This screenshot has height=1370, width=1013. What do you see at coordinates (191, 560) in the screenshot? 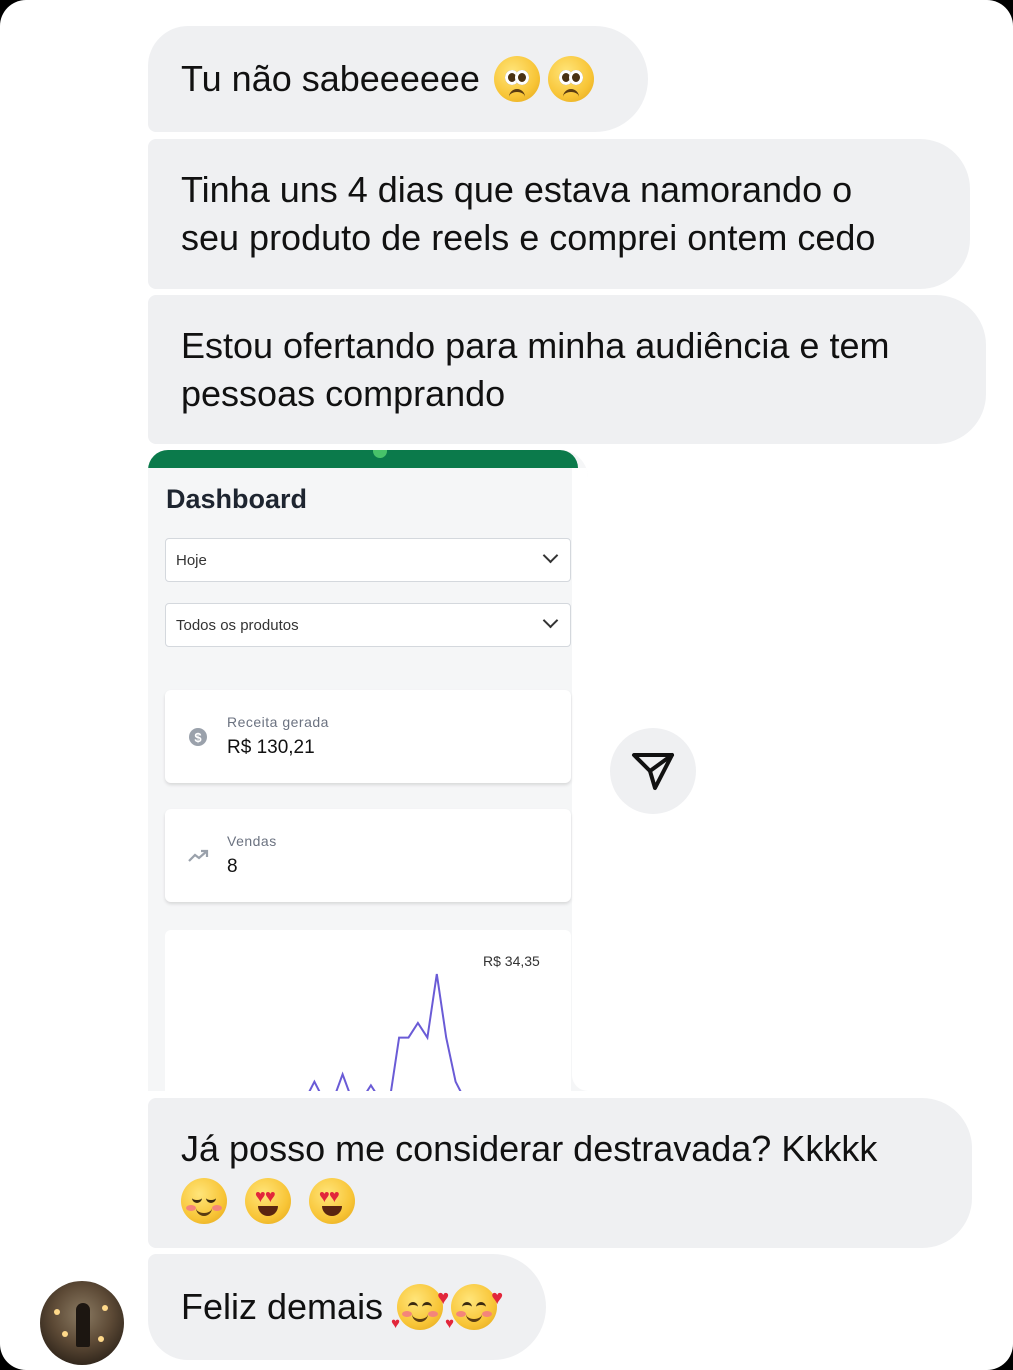
I see `period-select-value: Hoje` at bounding box center [191, 560].